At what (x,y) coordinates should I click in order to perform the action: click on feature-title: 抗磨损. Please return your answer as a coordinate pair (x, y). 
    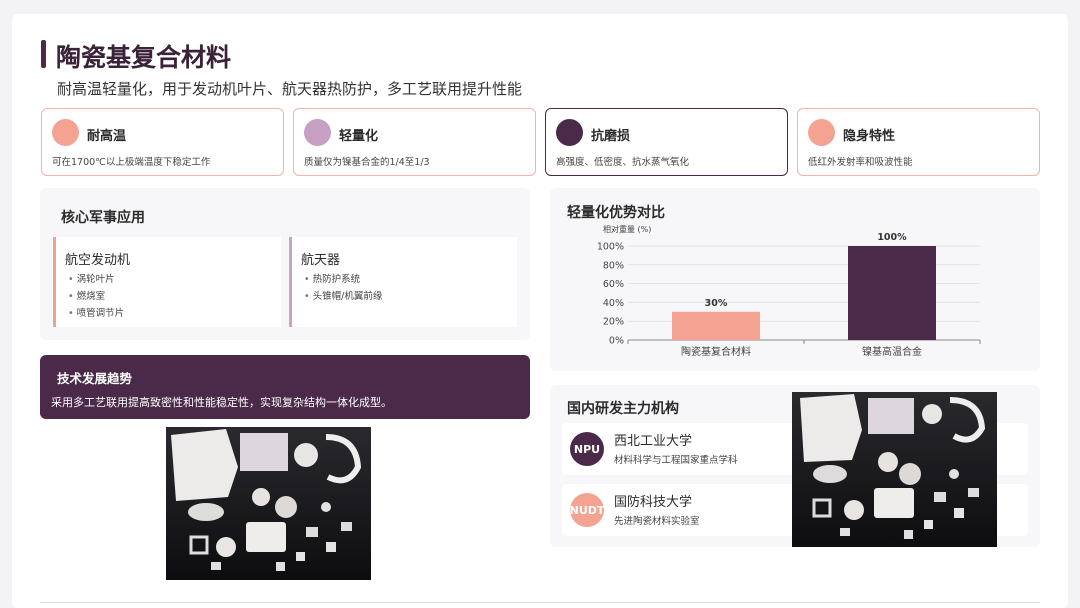
    Looking at the image, I should click on (611, 136).